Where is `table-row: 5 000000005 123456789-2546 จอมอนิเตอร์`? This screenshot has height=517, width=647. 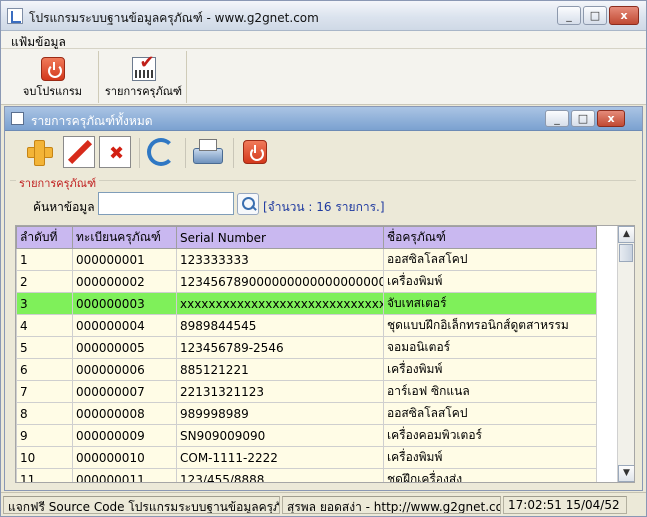
table-row: 5 000000005 123456789-2546 จอมอนิเตอร์ is located at coordinates (306, 347).